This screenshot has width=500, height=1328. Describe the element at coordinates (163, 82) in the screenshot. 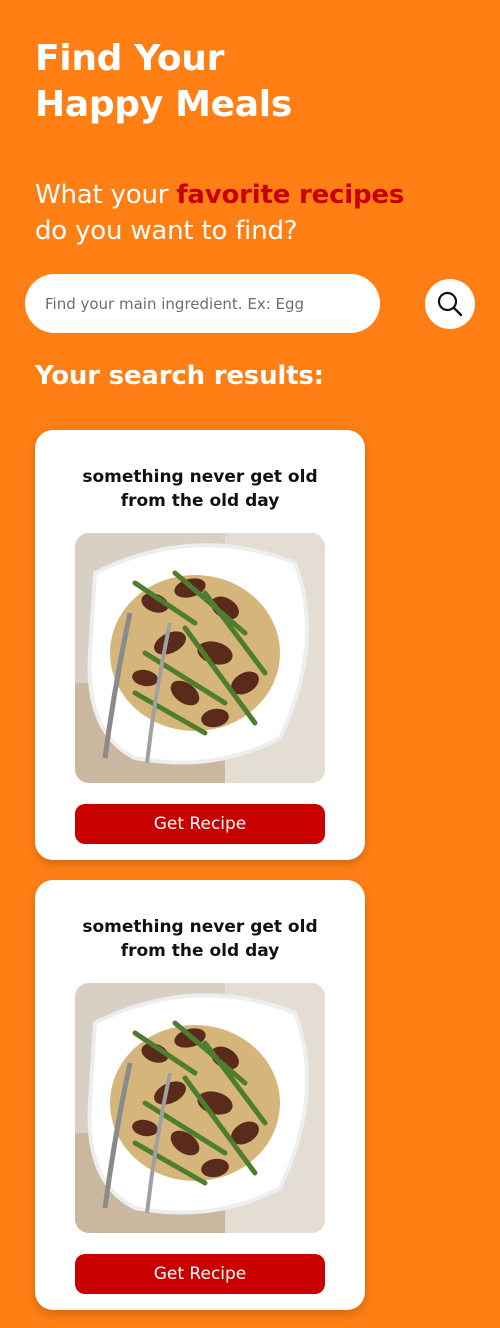

I see `page-title: Find Your Happy Meals` at that location.